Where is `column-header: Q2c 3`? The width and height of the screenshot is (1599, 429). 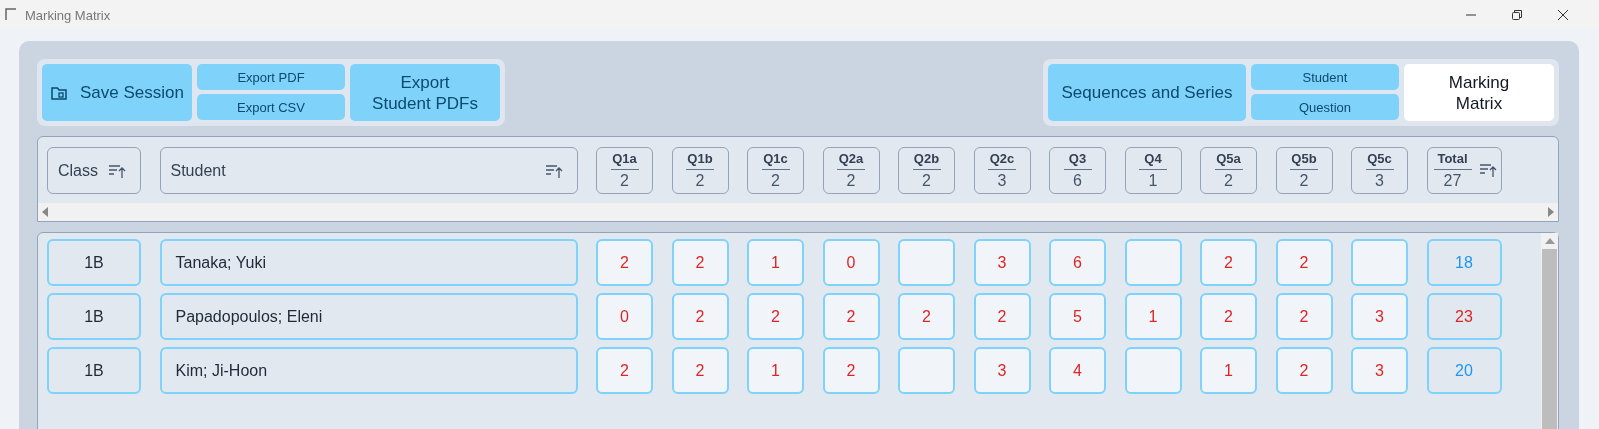 column-header: Q2c 3 is located at coordinates (1002, 170).